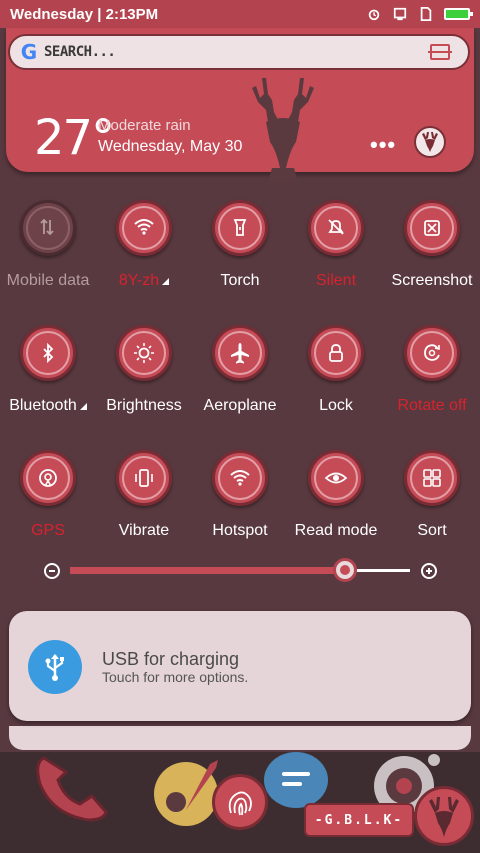 The width and height of the screenshot is (480, 853). I want to click on toggle-aeroplane: Aeroplane, so click(240, 380).